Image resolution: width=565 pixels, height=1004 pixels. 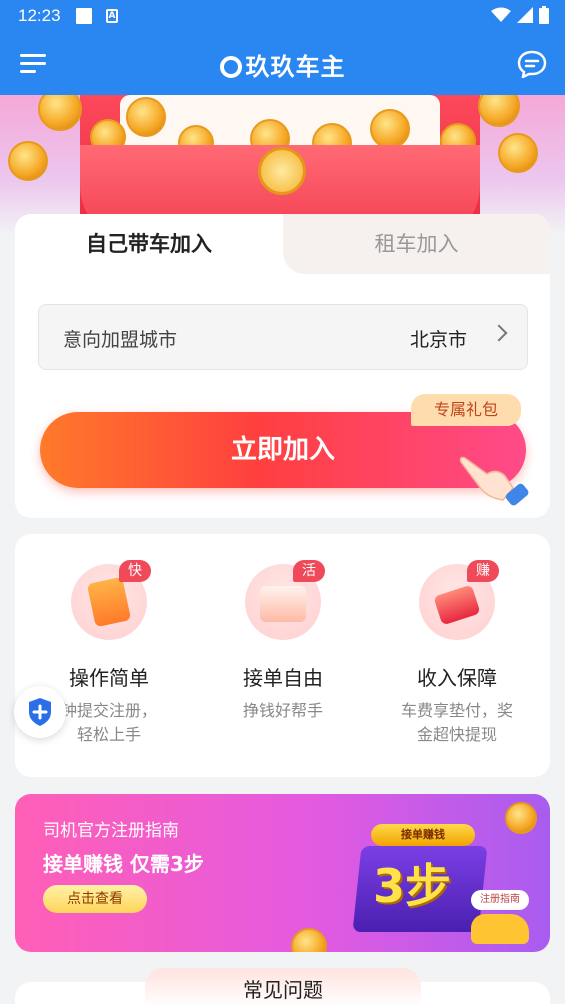 What do you see at coordinates (459, 600) in the screenshot?
I see `red-packet-icon: 赚` at bounding box center [459, 600].